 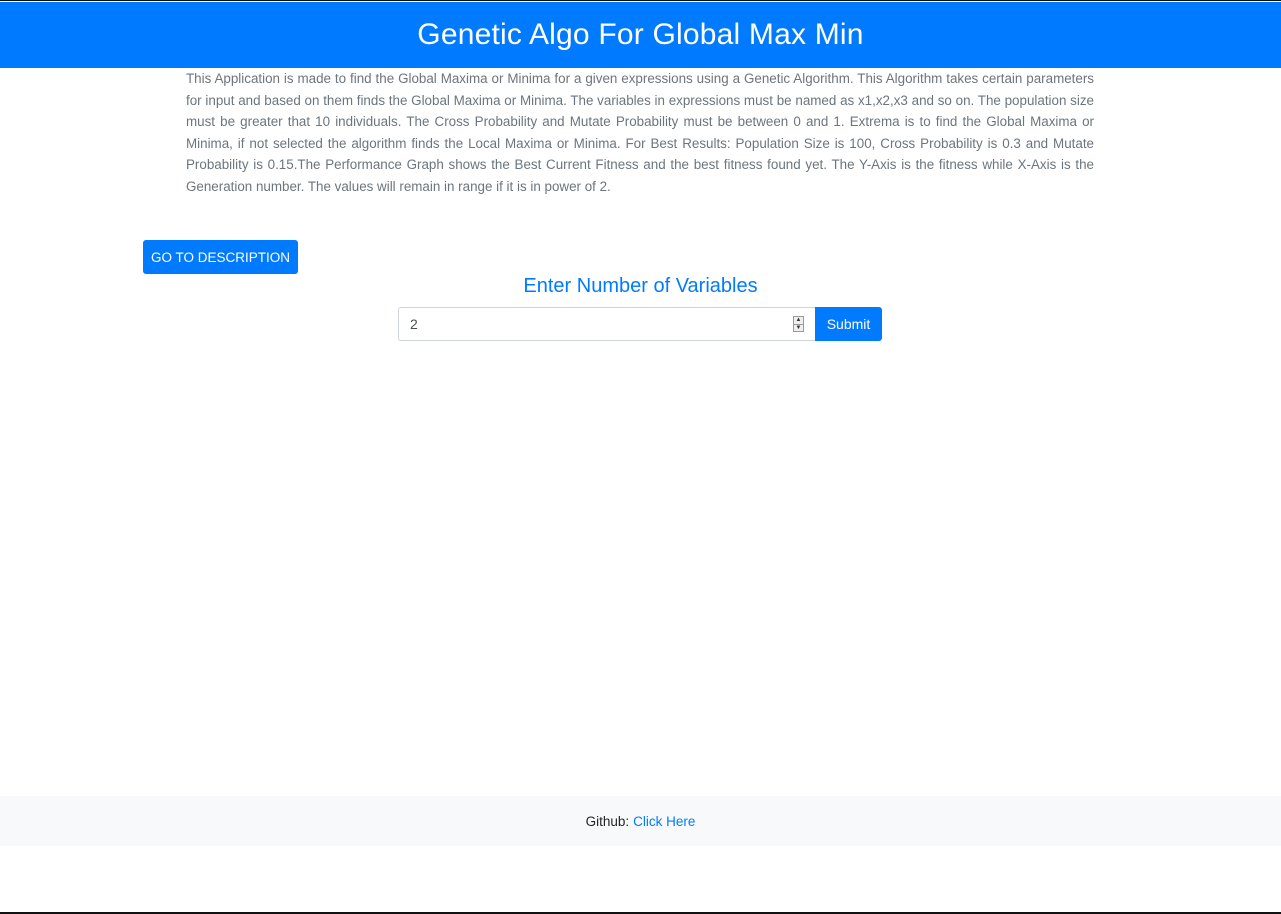 I want to click on variables-input-group: 2 ▲ ▼ Submit, so click(x=640, y=324).